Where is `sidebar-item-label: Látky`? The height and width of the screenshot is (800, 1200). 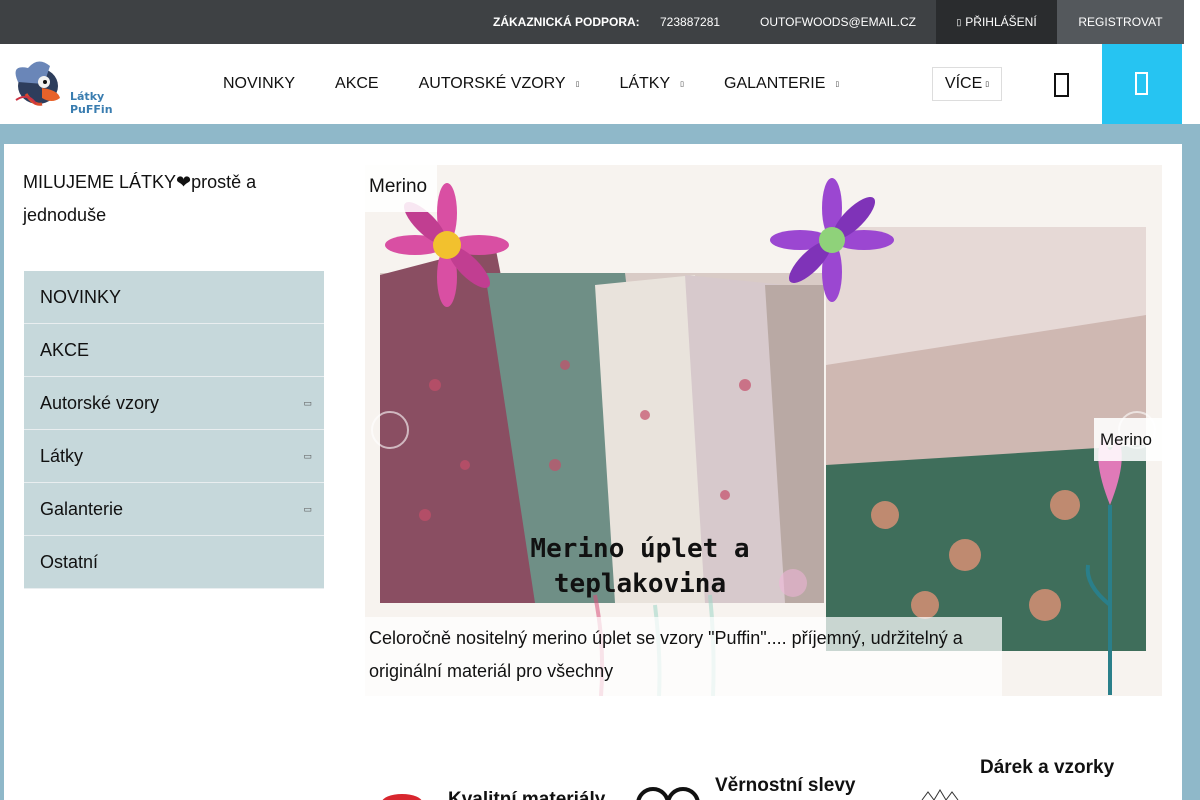 sidebar-item-label: Látky is located at coordinates (62, 455).